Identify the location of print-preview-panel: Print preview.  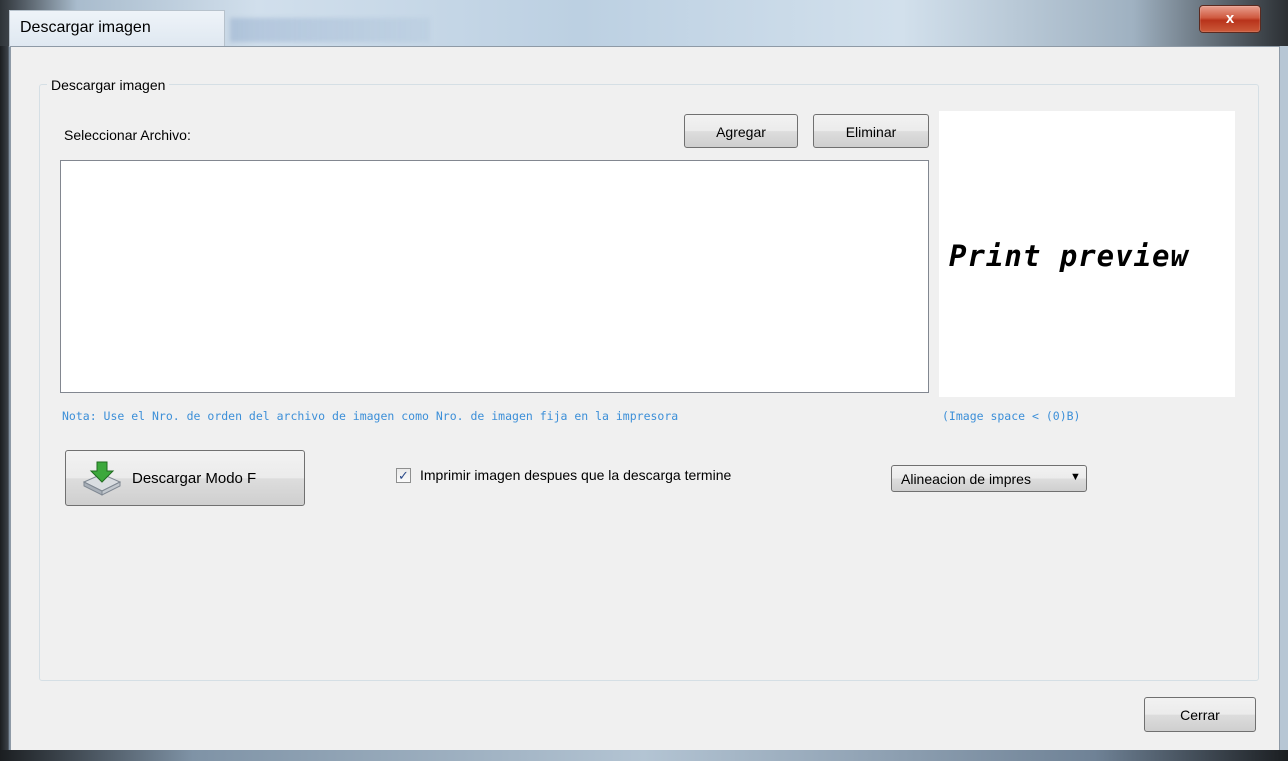
(1087, 254).